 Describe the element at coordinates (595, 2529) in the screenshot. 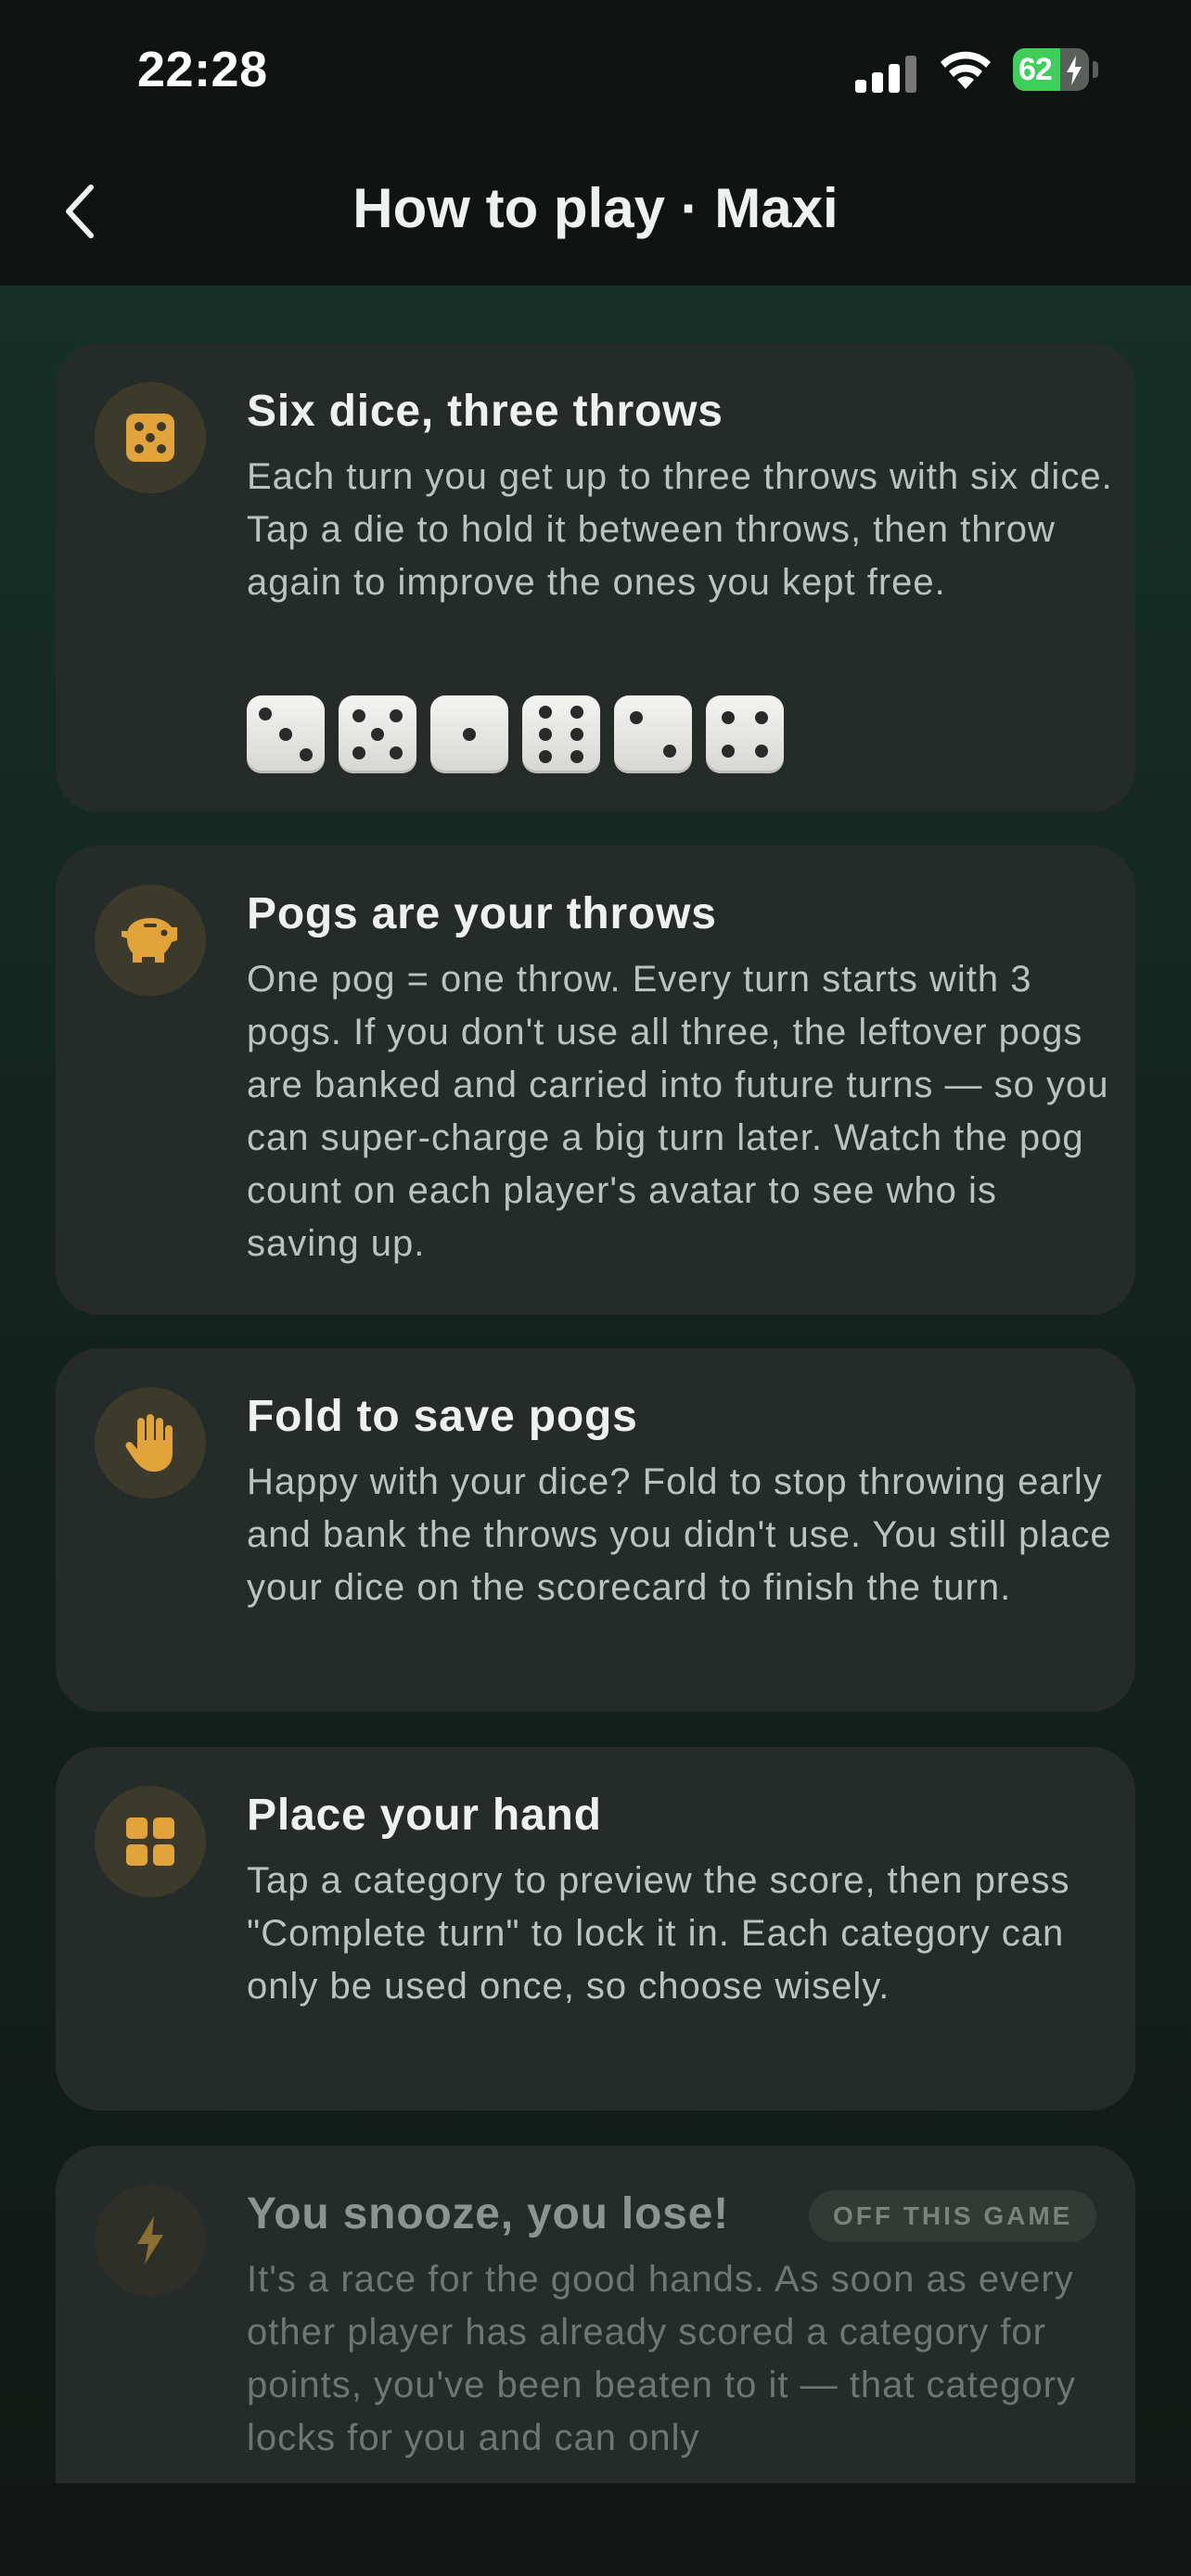

I see `bottom-safe-area` at that location.